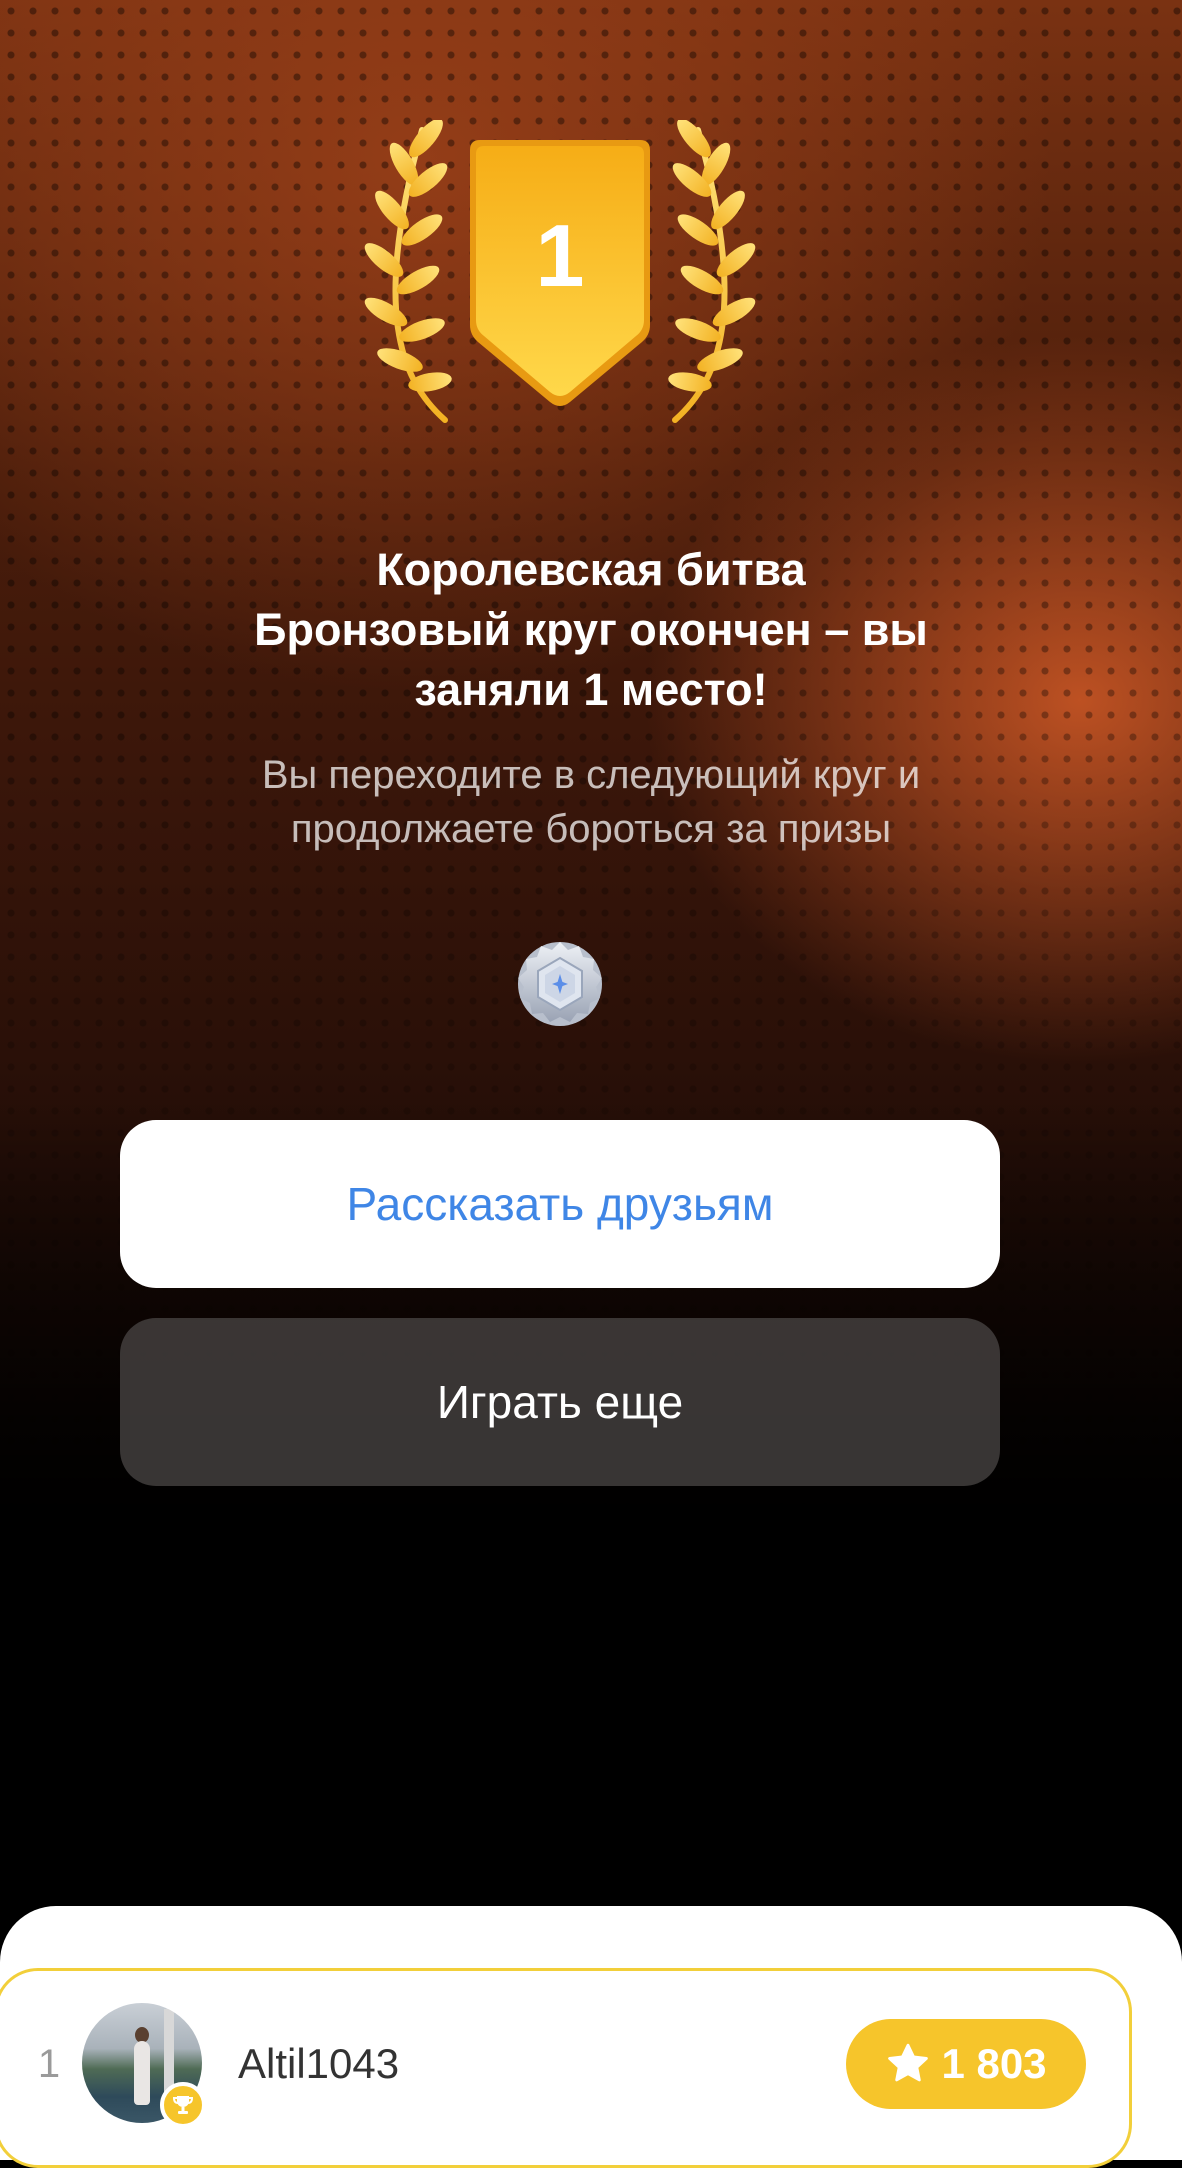 This screenshot has width=1182, height=2168. What do you see at coordinates (319, 2063) in the screenshot?
I see `leaderboard-username: Altil1043` at bounding box center [319, 2063].